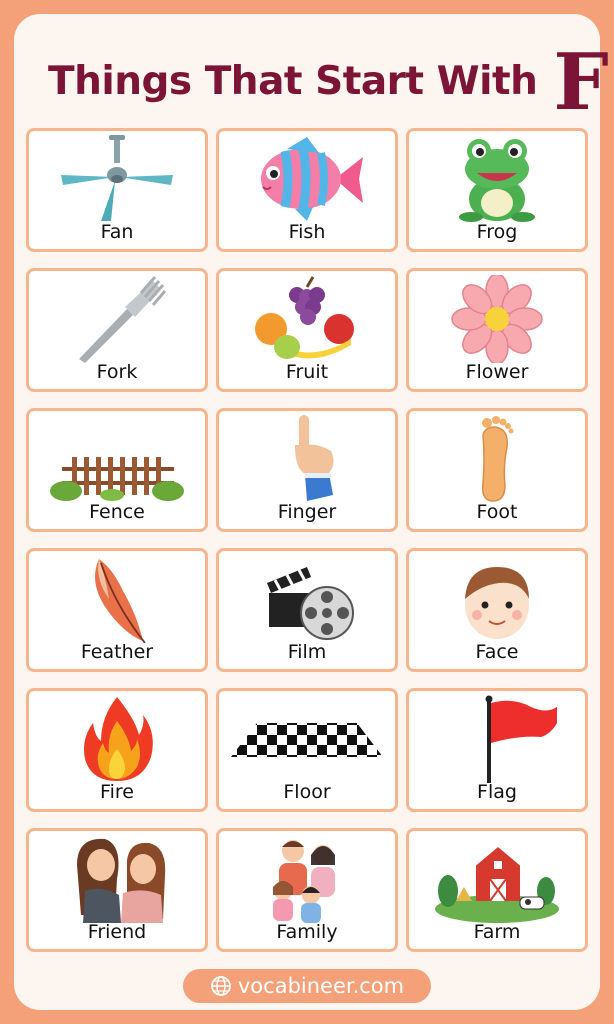 The image size is (614, 1024). Describe the element at coordinates (117, 319) in the screenshot. I see `fork-icon` at that location.